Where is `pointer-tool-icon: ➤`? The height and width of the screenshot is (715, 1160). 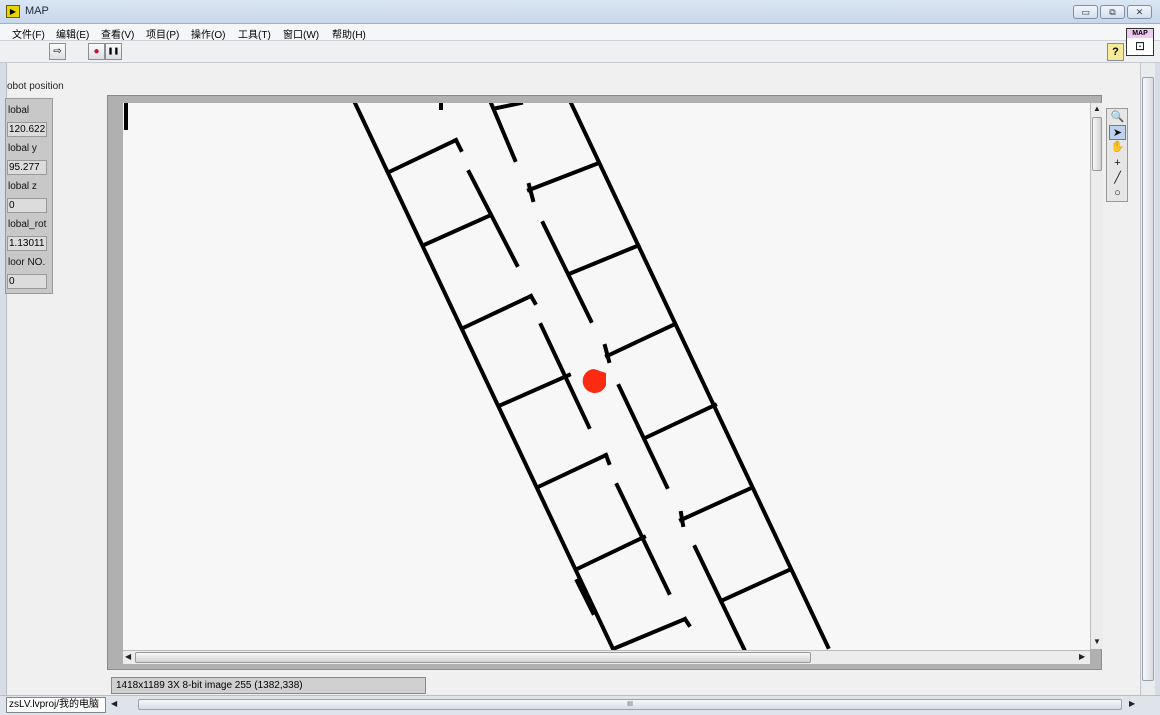
pointer-tool-icon: ➤ is located at coordinates (1117, 132).